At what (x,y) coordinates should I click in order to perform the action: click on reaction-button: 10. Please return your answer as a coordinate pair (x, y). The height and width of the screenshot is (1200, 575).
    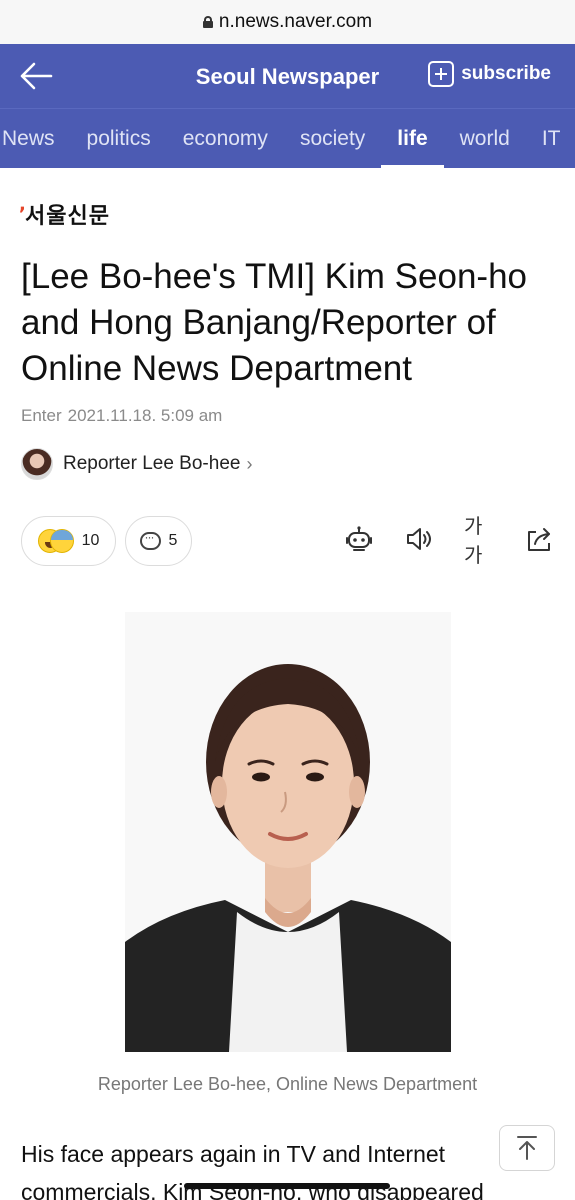
    Looking at the image, I should click on (68, 541).